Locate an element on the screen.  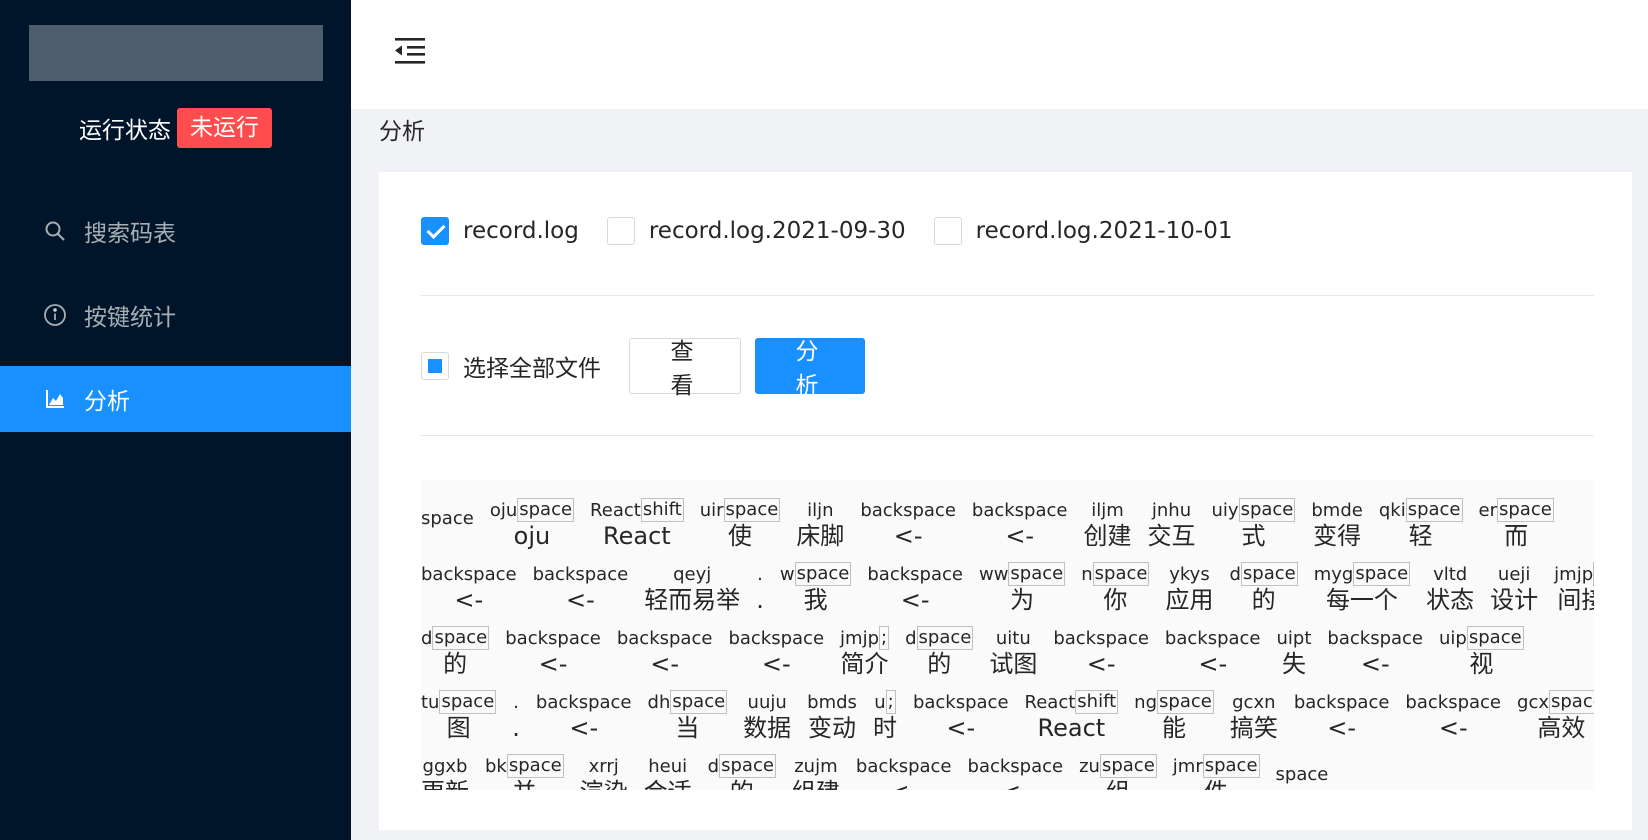
token-keys: zujm is located at coordinates (815, 767).